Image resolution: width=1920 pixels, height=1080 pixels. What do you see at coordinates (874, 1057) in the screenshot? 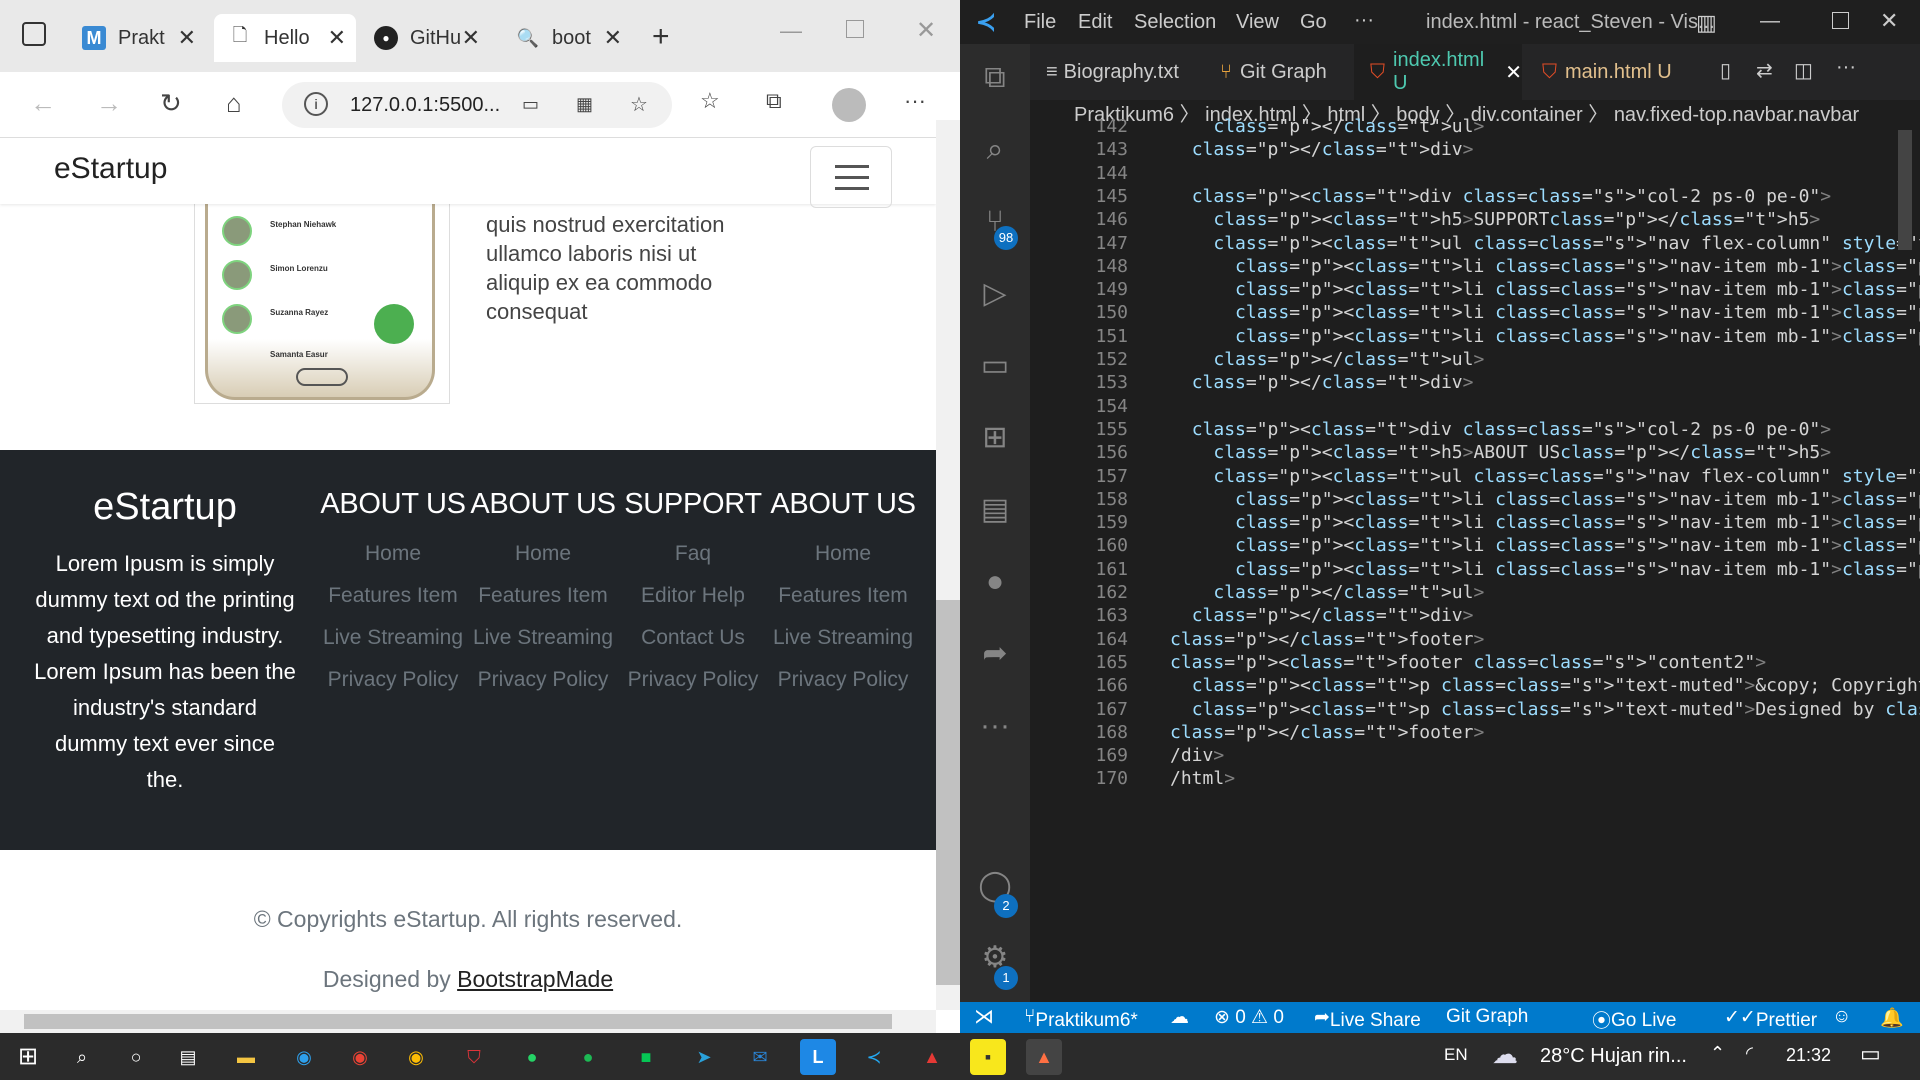
I see `vscode-icon: ≺` at bounding box center [874, 1057].